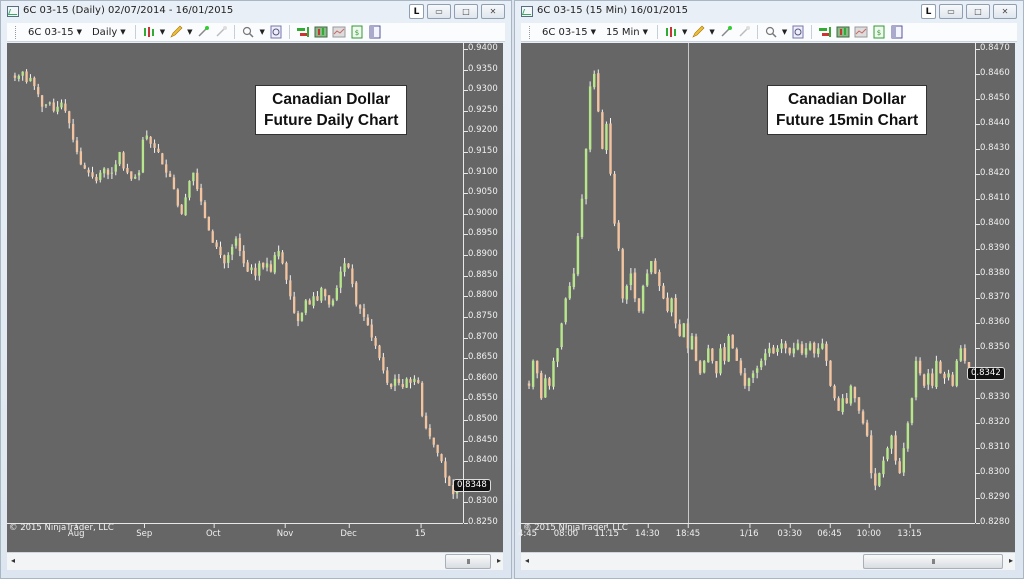  Describe the element at coordinates (769, 12) in the screenshot. I see `title-bar: 6C 03-15 (15 Min) 16/01/2015 L ▭ □ ✕` at that location.